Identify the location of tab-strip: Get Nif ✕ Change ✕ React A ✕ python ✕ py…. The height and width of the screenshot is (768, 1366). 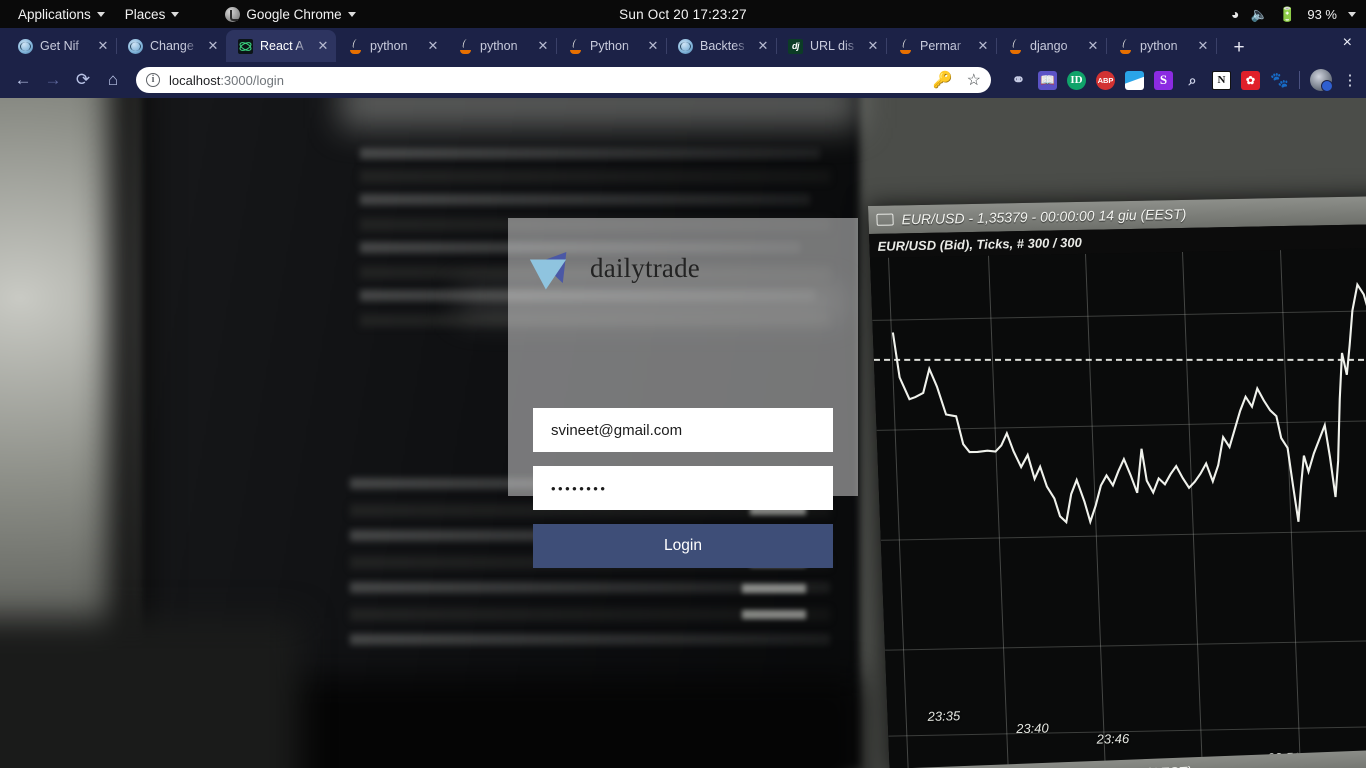
(683, 45).